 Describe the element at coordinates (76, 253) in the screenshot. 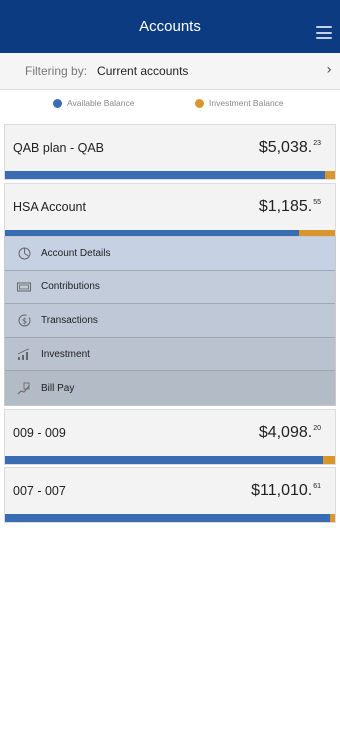

I see `submenu-label: Account Details` at that location.